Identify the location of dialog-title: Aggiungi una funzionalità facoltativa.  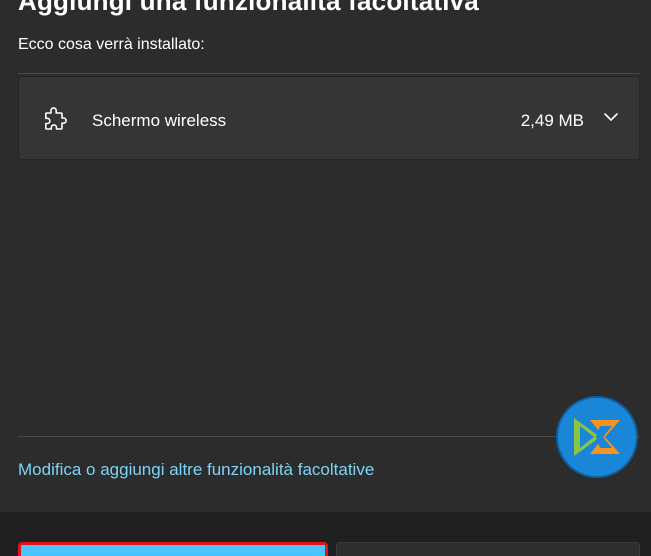
(248, 8).